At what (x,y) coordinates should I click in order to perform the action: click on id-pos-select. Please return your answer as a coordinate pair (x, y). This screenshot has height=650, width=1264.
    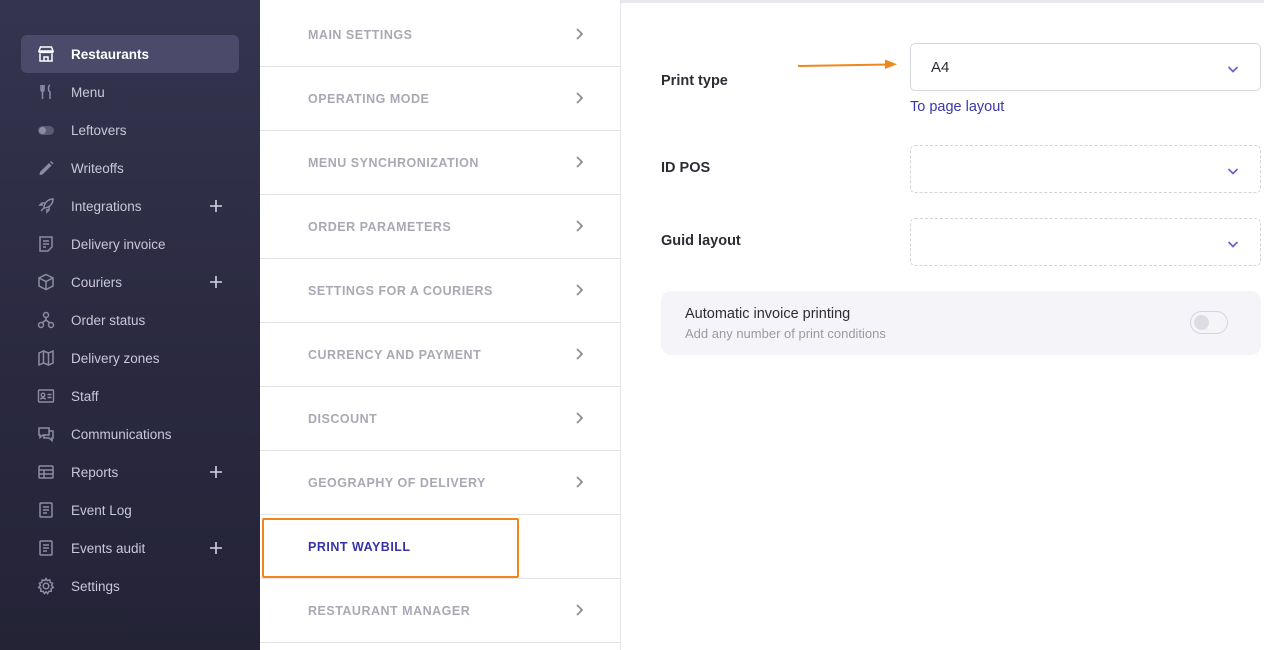
    Looking at the image, I should click on (1085, 169).